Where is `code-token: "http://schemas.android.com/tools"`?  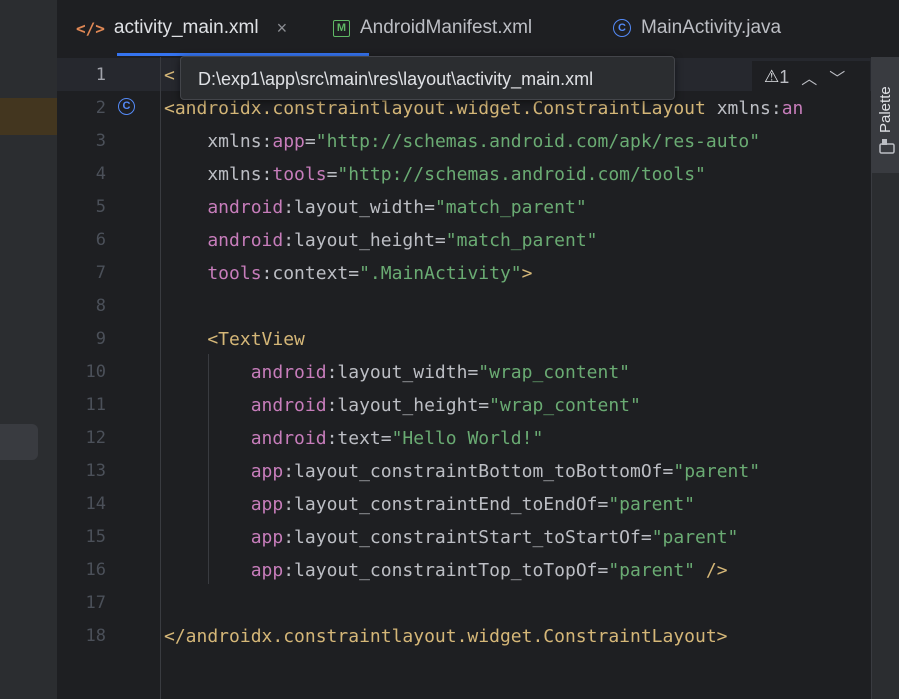
code-token: "http://schemas.android.com/tools" is located at coordinates (521, 174).